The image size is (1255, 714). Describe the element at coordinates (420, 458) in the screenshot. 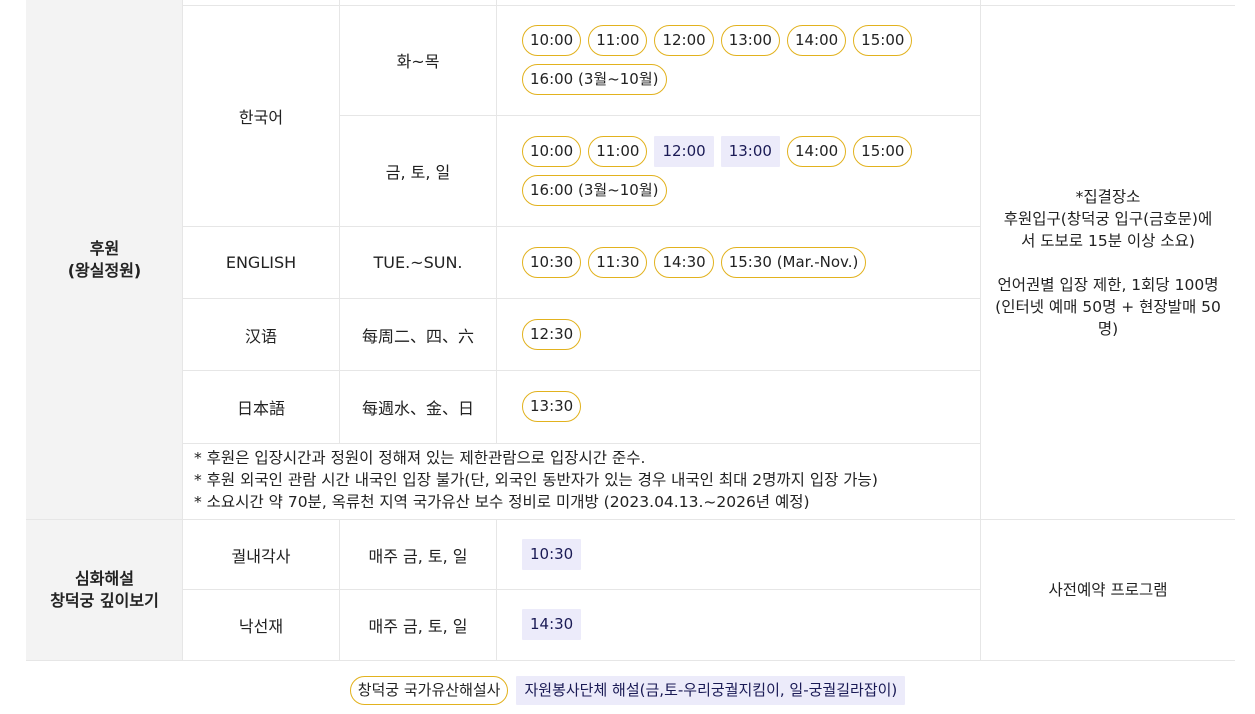

I see `note-line: * 후원은 입장시간과 정원이 정해져 있는 제한관람으로 입장시간 준수.` at that location.